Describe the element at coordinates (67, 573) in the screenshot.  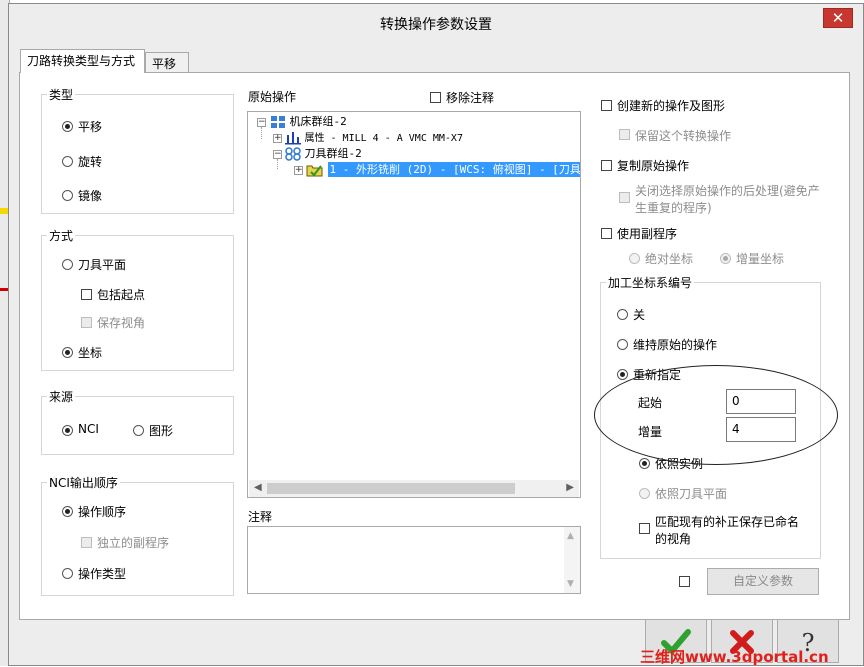
I see `op-type-radio` at that location.